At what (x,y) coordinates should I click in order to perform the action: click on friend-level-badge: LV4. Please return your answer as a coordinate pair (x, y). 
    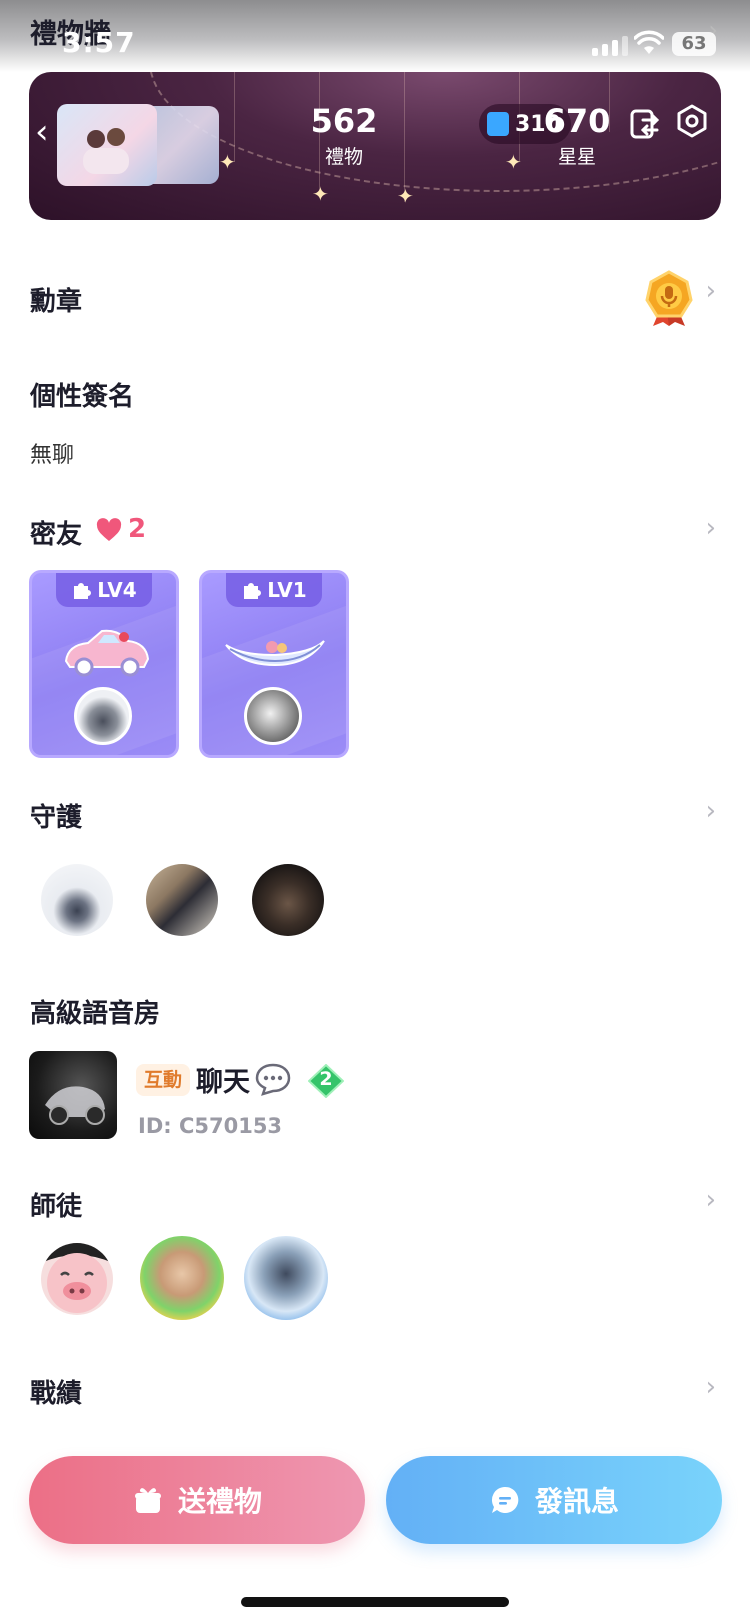
    Looking at the image, I should click on (104, 590).